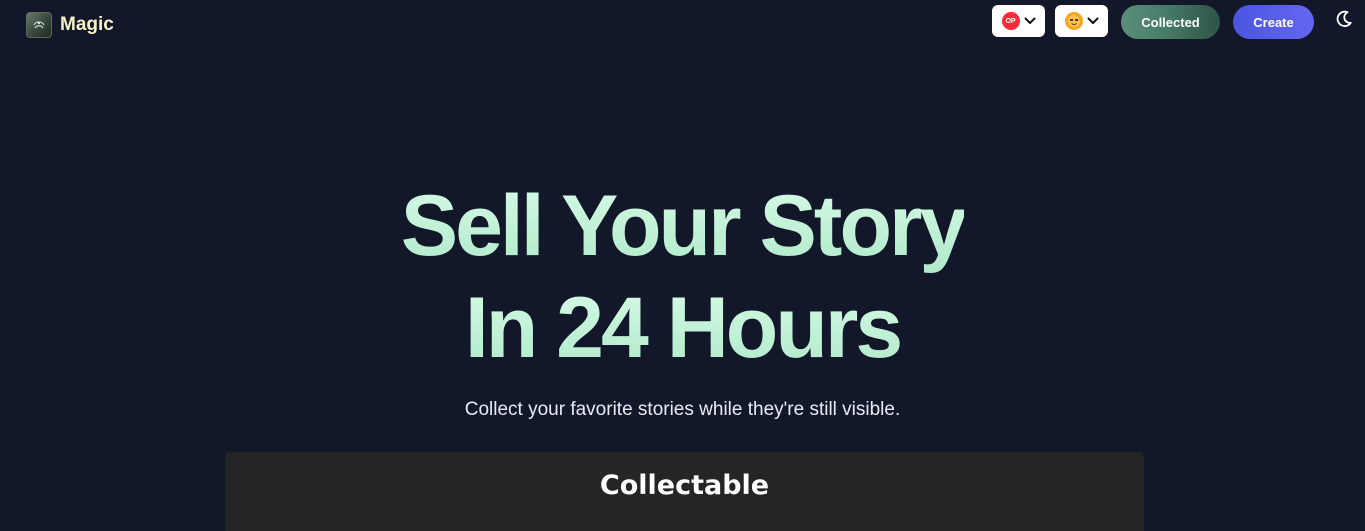 The height and width of the screenshot is (531, 1365). Describe the element at coordinates (684, 226) in the screenshot. I see `hero-title-line-1: Sell Your Story` at that location.